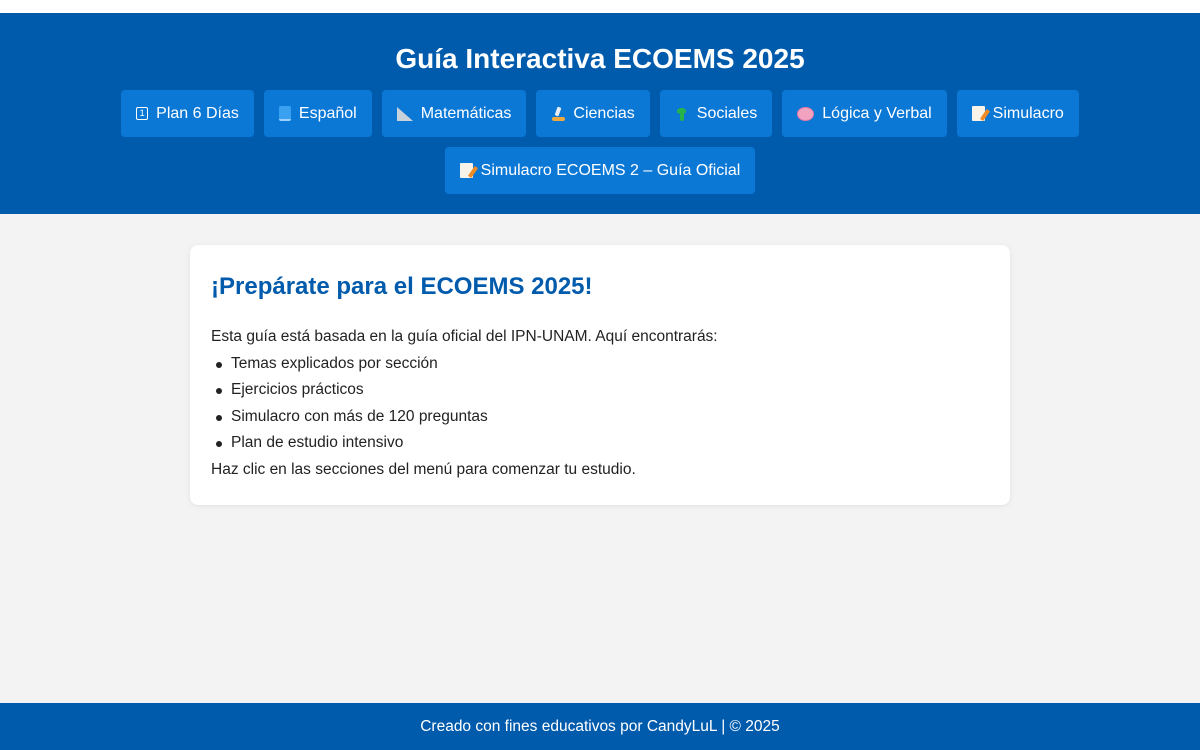 The height and width of the screenshot is (750, 1200). I want to click on nav-label: Lógica y Verbal, so click(877, 113).